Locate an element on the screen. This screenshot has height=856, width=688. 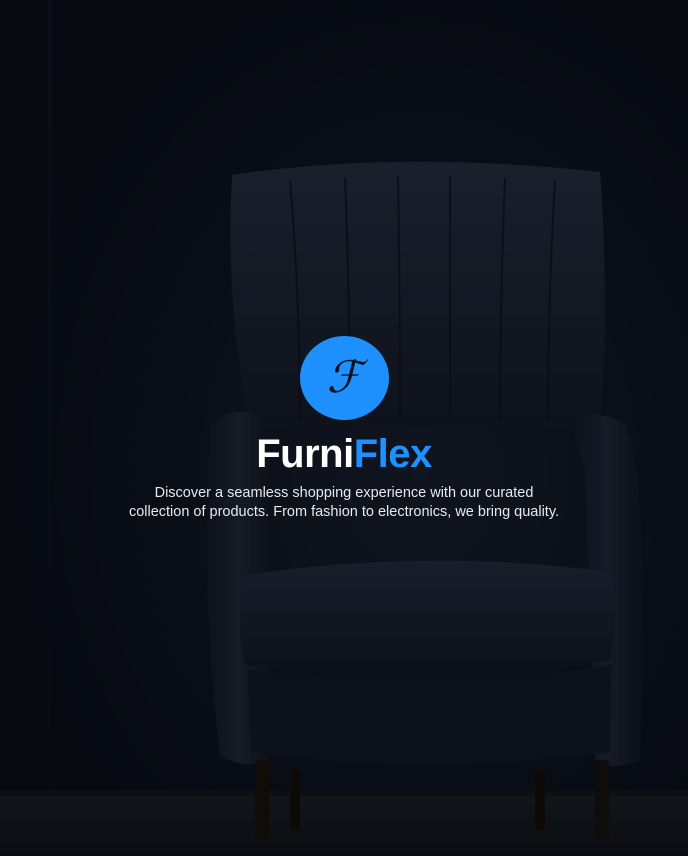
logo-icon: ℱ is located at coordinates (344, 378).